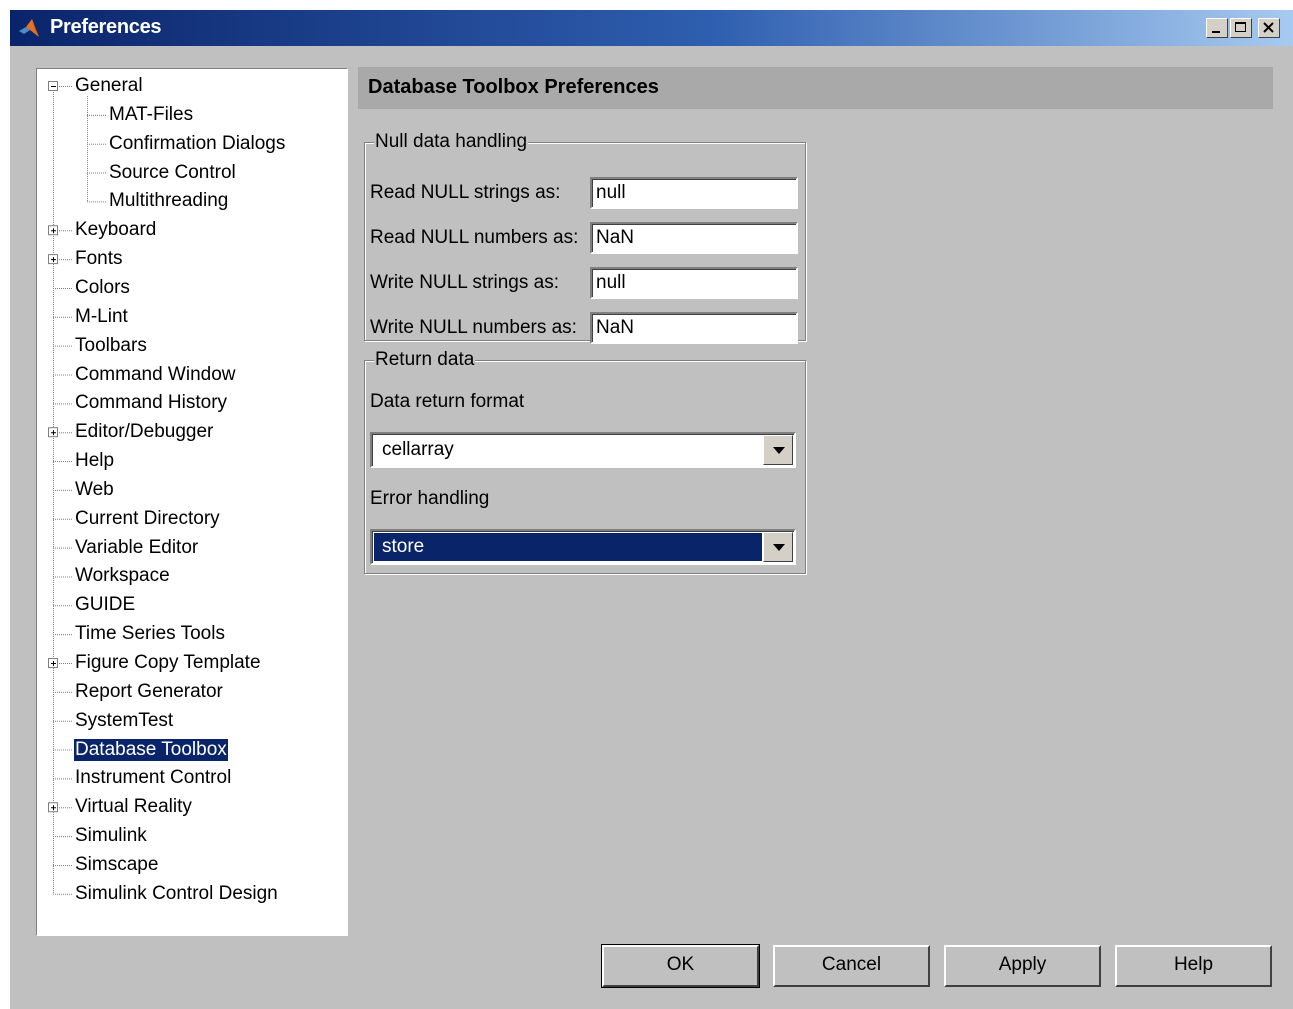  I want to click on read-null-strings-input: null, so click(694, 193).